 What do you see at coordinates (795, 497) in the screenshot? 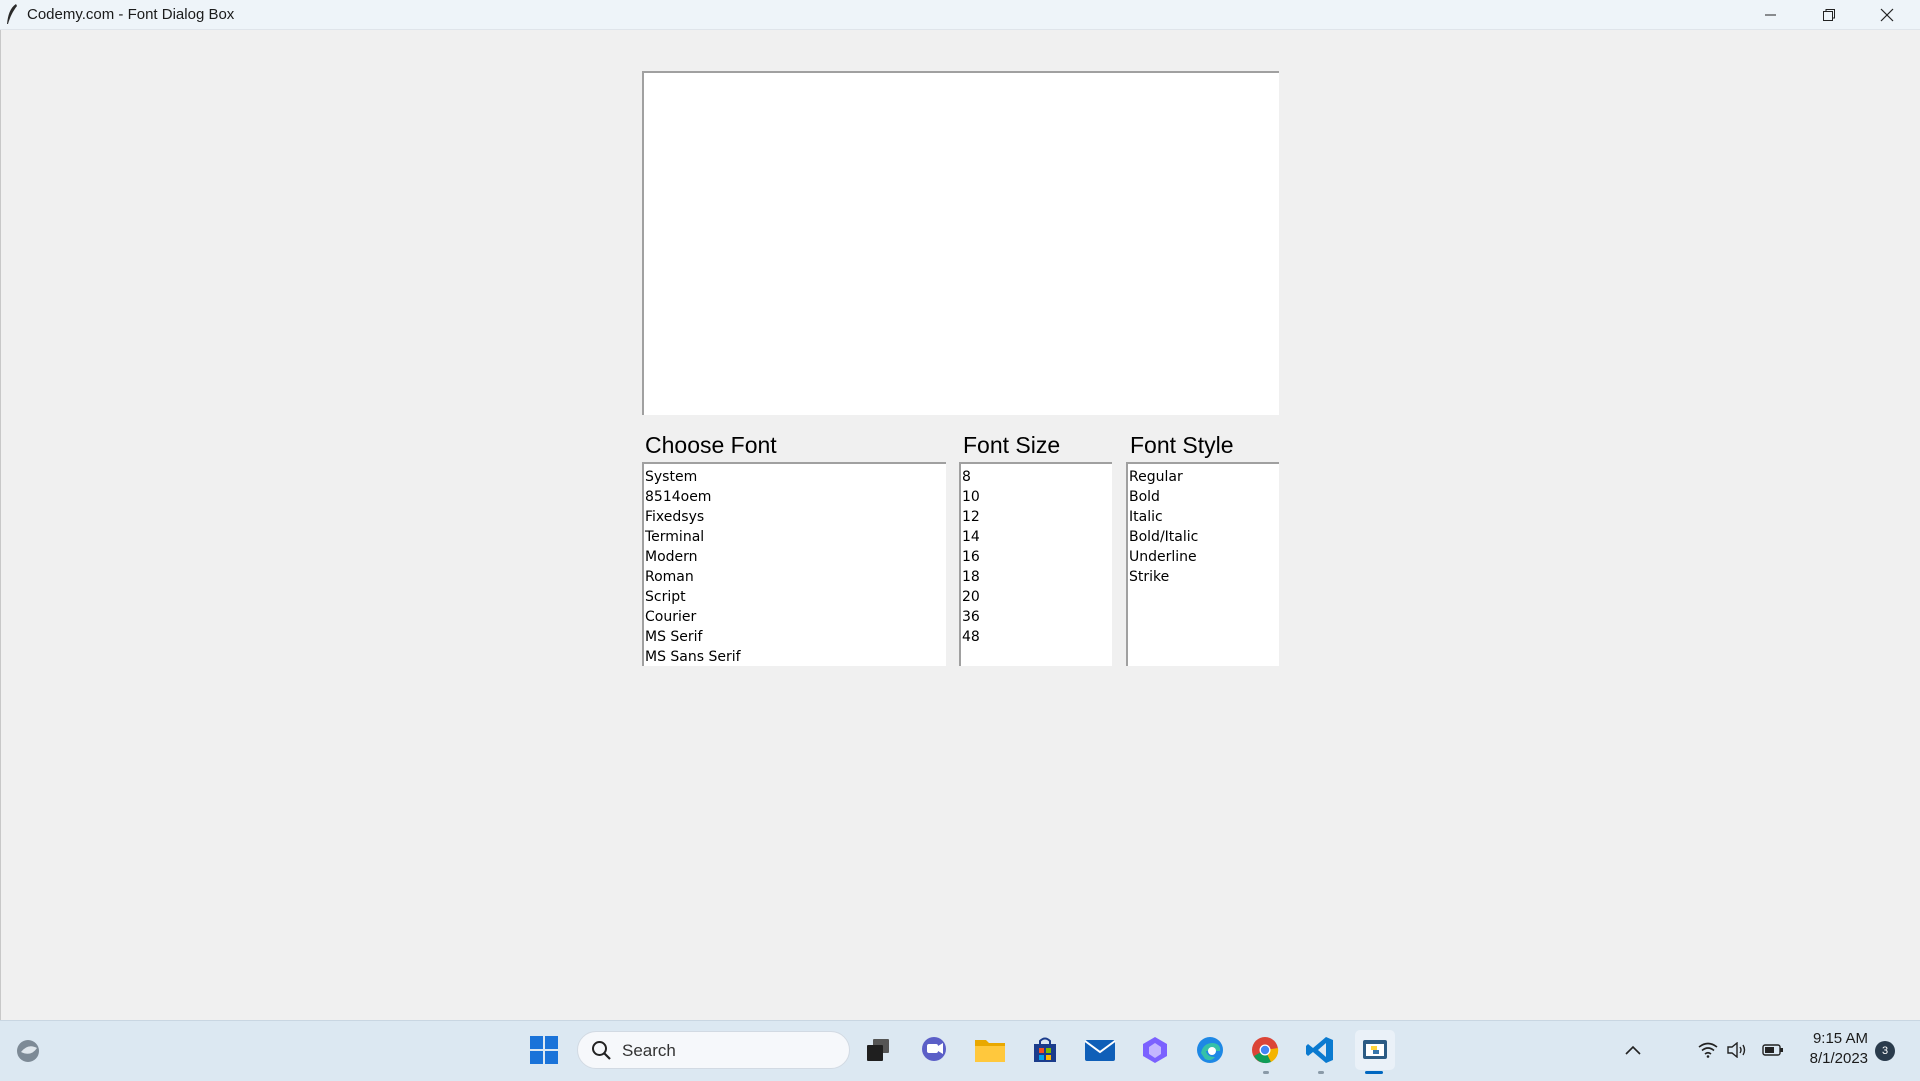
I see `font-list-item: 8514oem` at bounding box center [795, 497].